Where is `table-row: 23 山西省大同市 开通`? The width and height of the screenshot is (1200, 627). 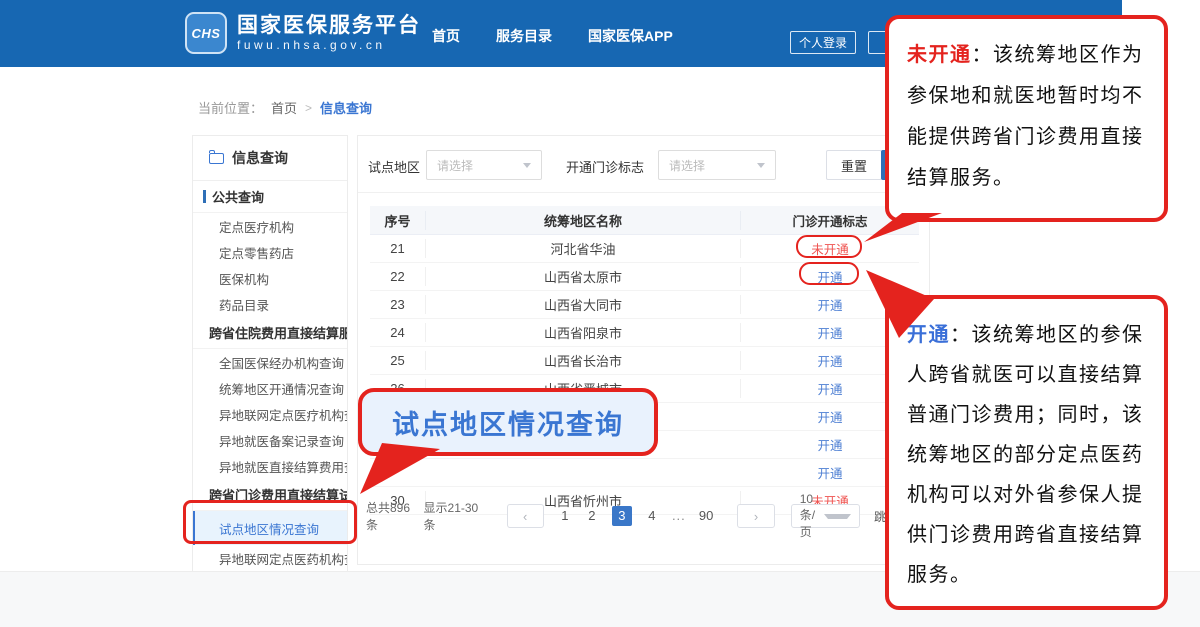 table-row: 23 山西省大同市 开通 is located at coordinates (644, 305).